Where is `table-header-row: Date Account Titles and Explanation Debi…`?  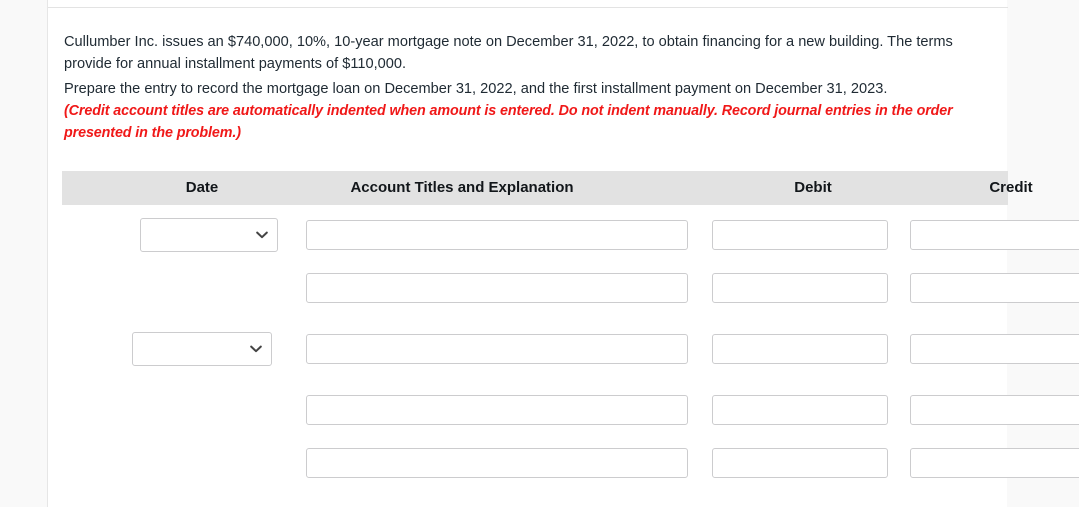
table-header-row: Date Account Titles and Explanation Debi… is located at coordinates (547, 188).